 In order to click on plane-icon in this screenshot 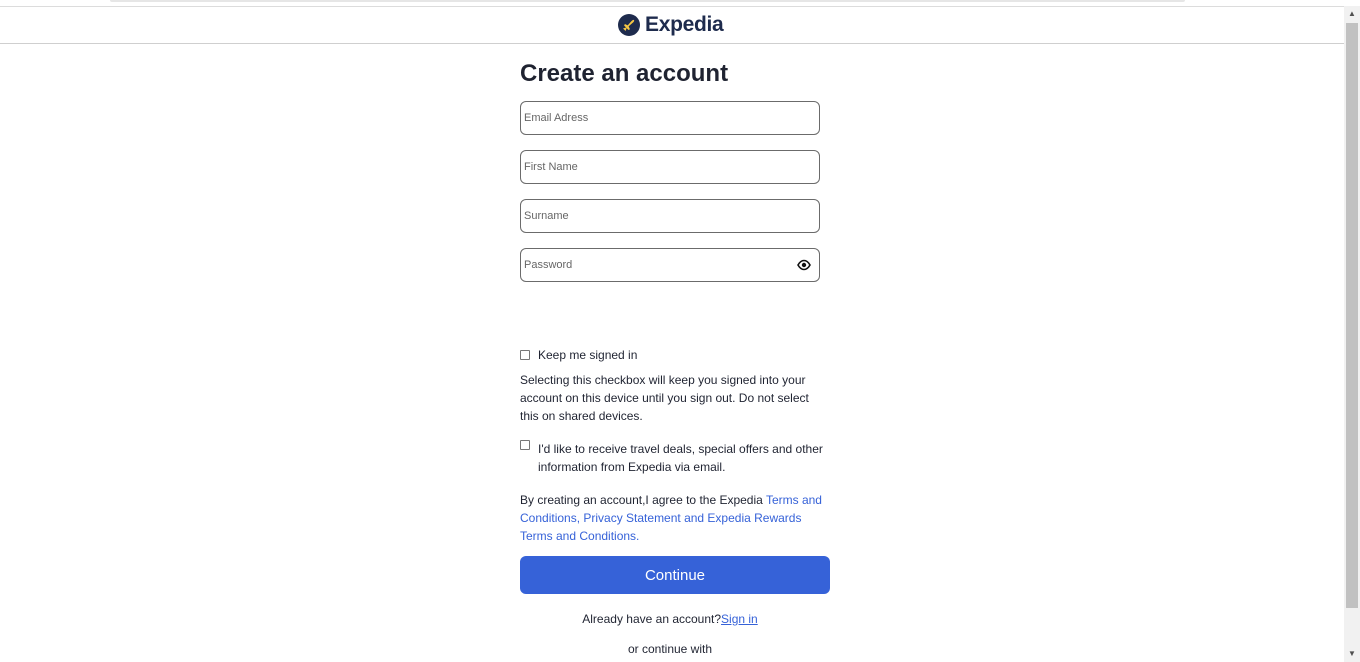, I will do `click(629, 25)`.